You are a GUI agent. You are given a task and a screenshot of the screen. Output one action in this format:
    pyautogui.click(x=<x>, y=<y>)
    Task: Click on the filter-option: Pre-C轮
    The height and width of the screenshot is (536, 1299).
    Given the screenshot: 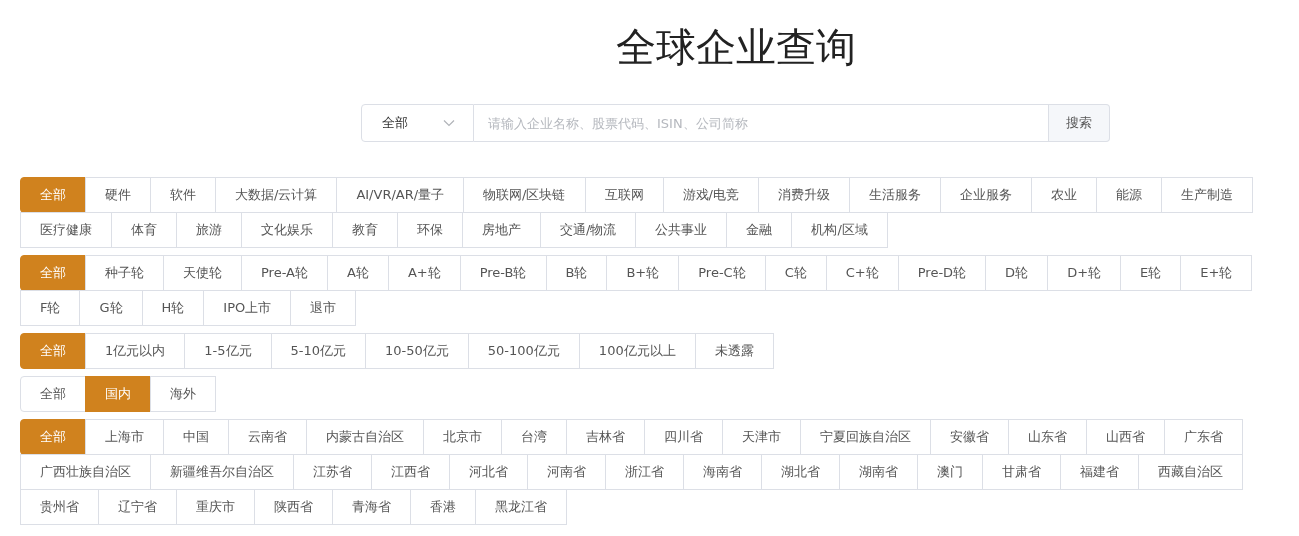 What is the action you would take?
    pyautogui.click(x=722, y=273)
    